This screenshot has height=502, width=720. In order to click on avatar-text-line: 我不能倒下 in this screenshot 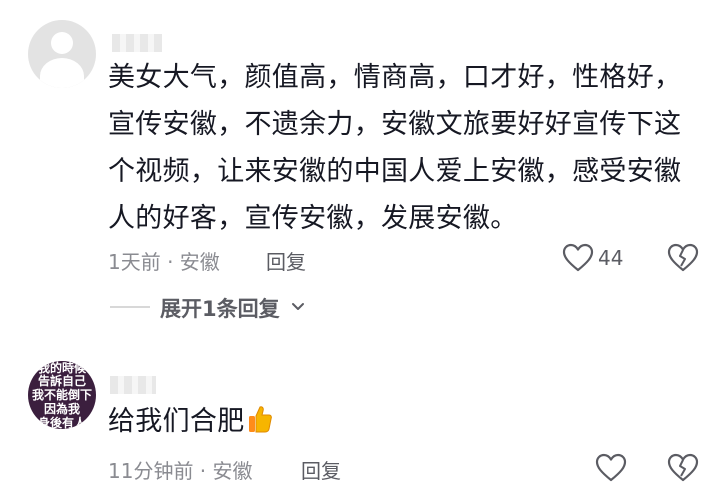, I will do `click(61, 395)`.